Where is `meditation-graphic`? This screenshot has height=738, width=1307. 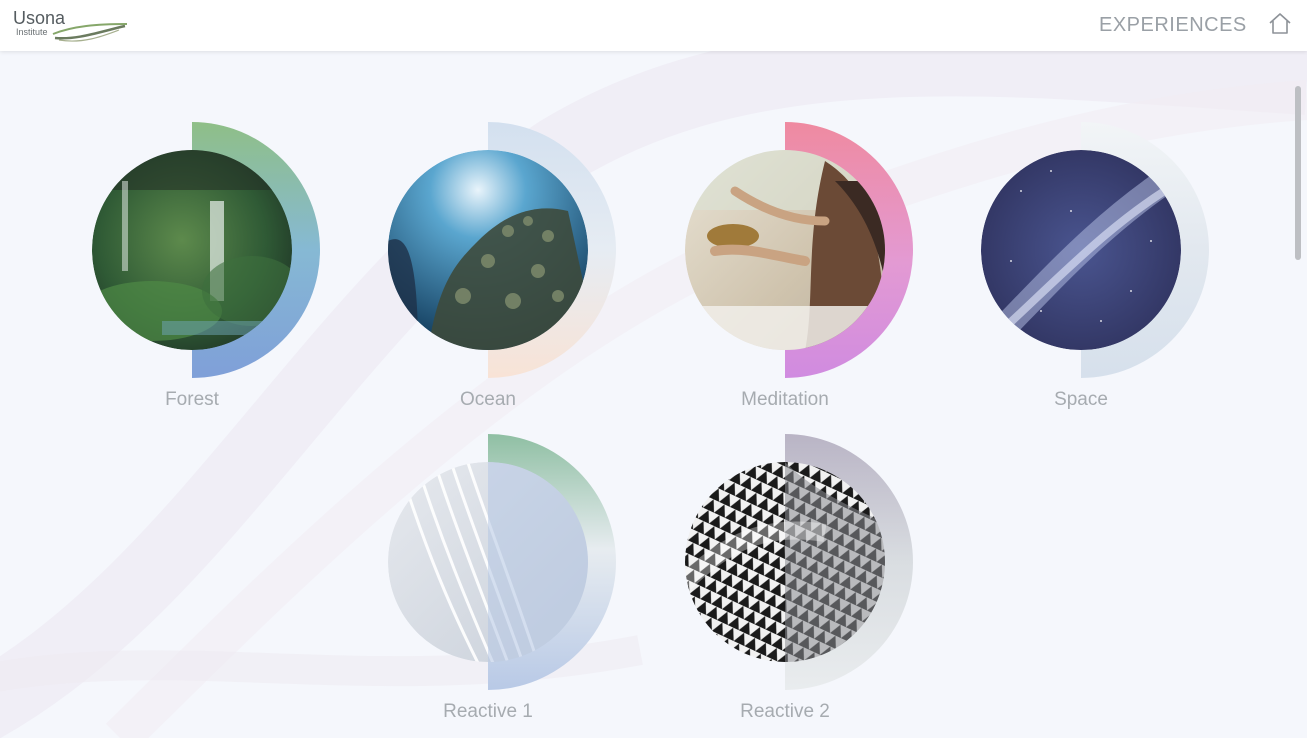 meditation-graphic is located at coordinates (799, 250).